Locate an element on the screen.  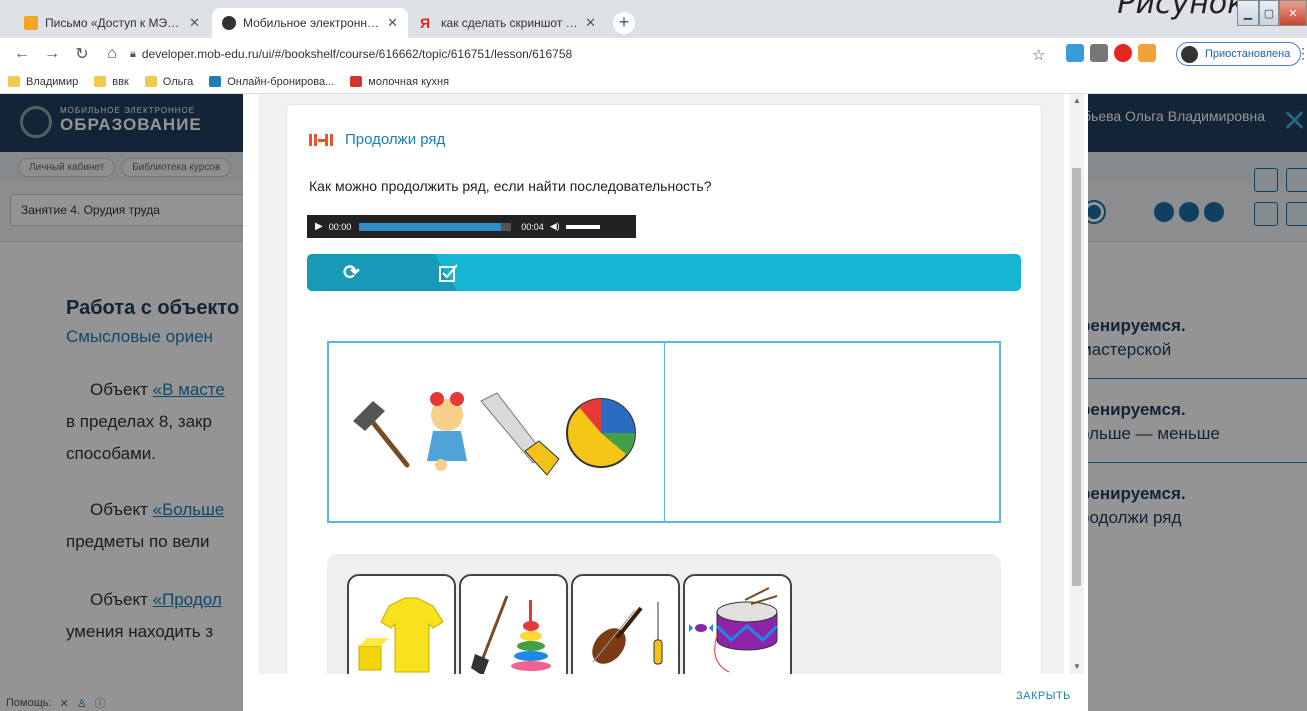
choice-violin-screwdriver is located at coordinates (625, 624).